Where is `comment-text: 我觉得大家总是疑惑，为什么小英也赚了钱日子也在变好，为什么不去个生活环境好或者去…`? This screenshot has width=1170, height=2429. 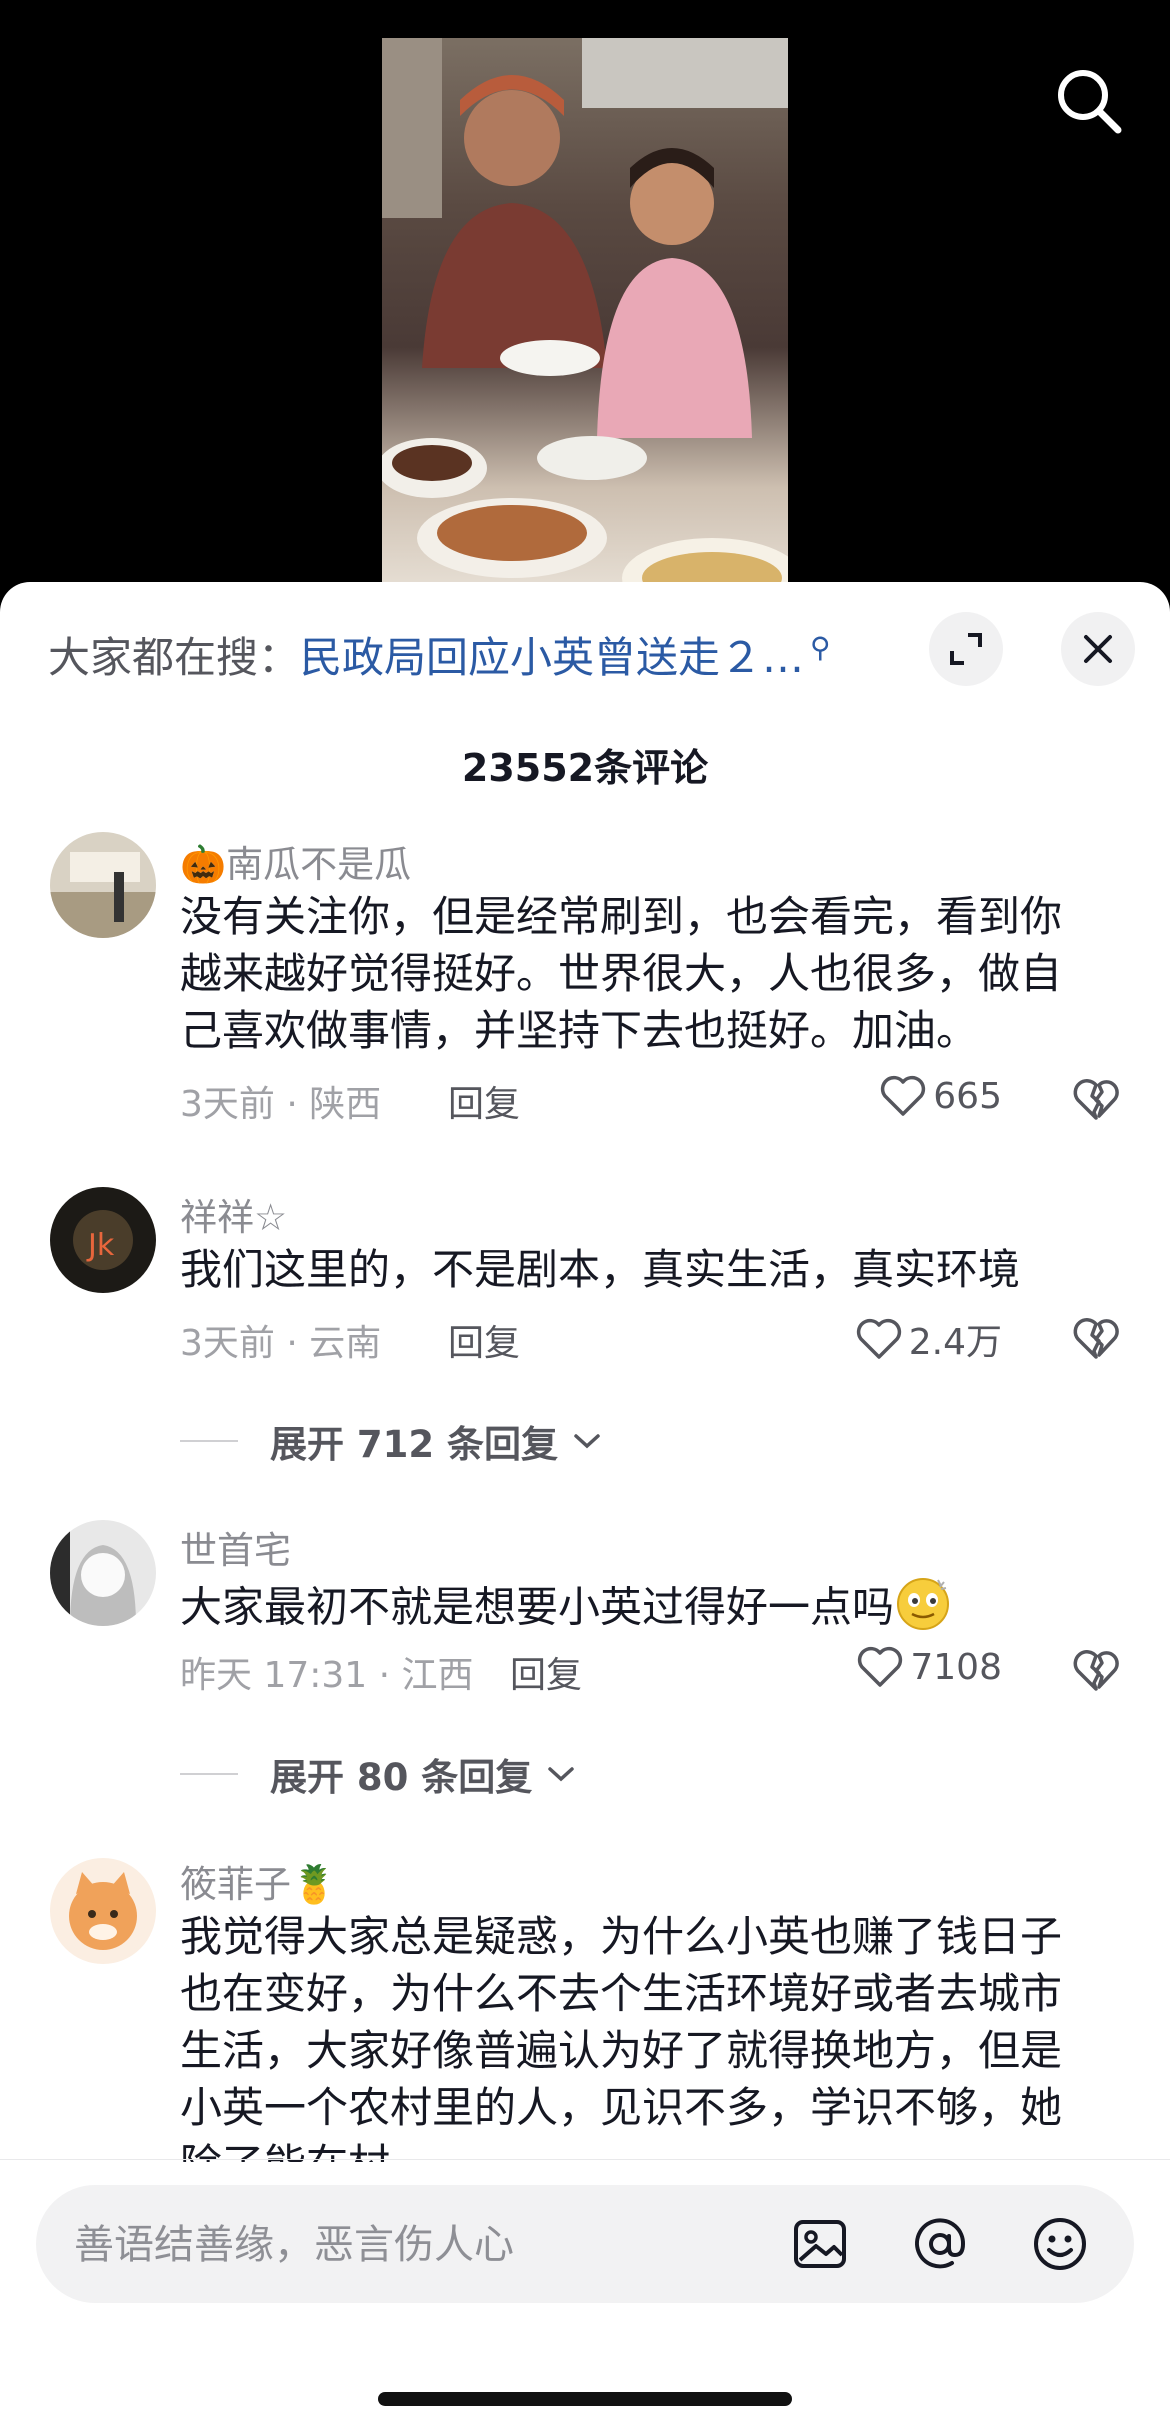
comment-text: 我觉得大家总是疑惑，为什么小英也赚了钱日子也在变好，为什么不去个生活环境好或者去… is located at coordinates (621, 2037).